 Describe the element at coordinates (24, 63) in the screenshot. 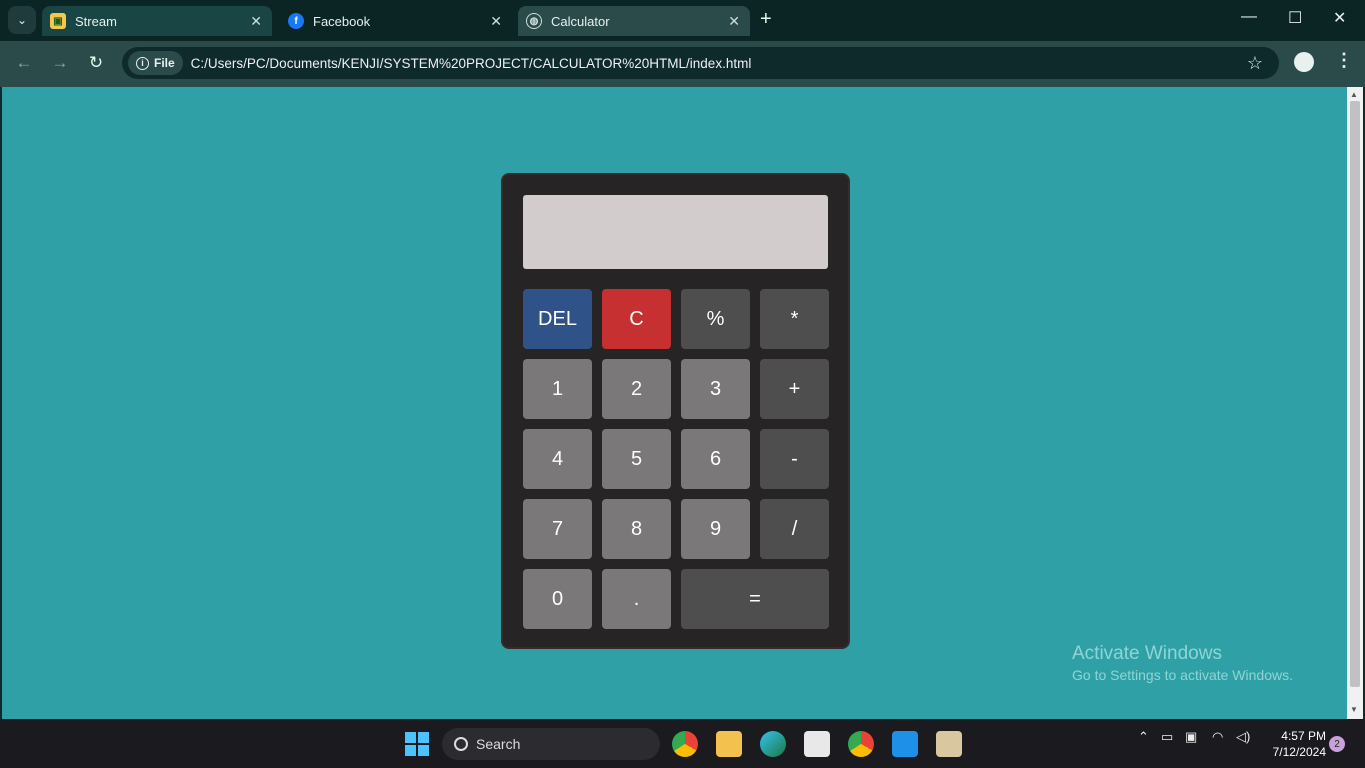

I see `back-arrow-icon: ←` at that location.